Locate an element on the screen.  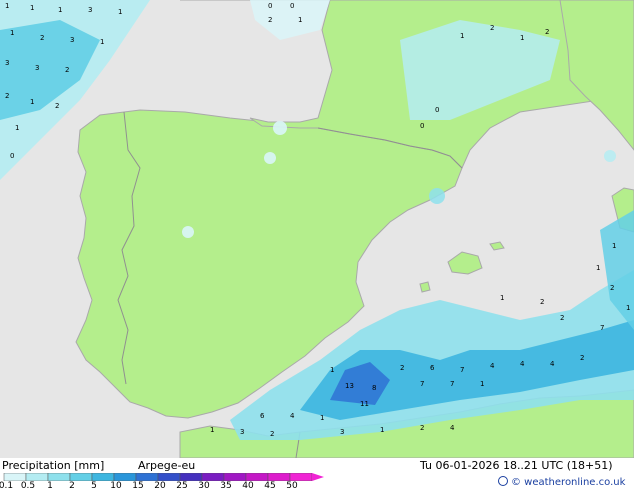
svg-text: 11 is located at coordinates (364, 404).